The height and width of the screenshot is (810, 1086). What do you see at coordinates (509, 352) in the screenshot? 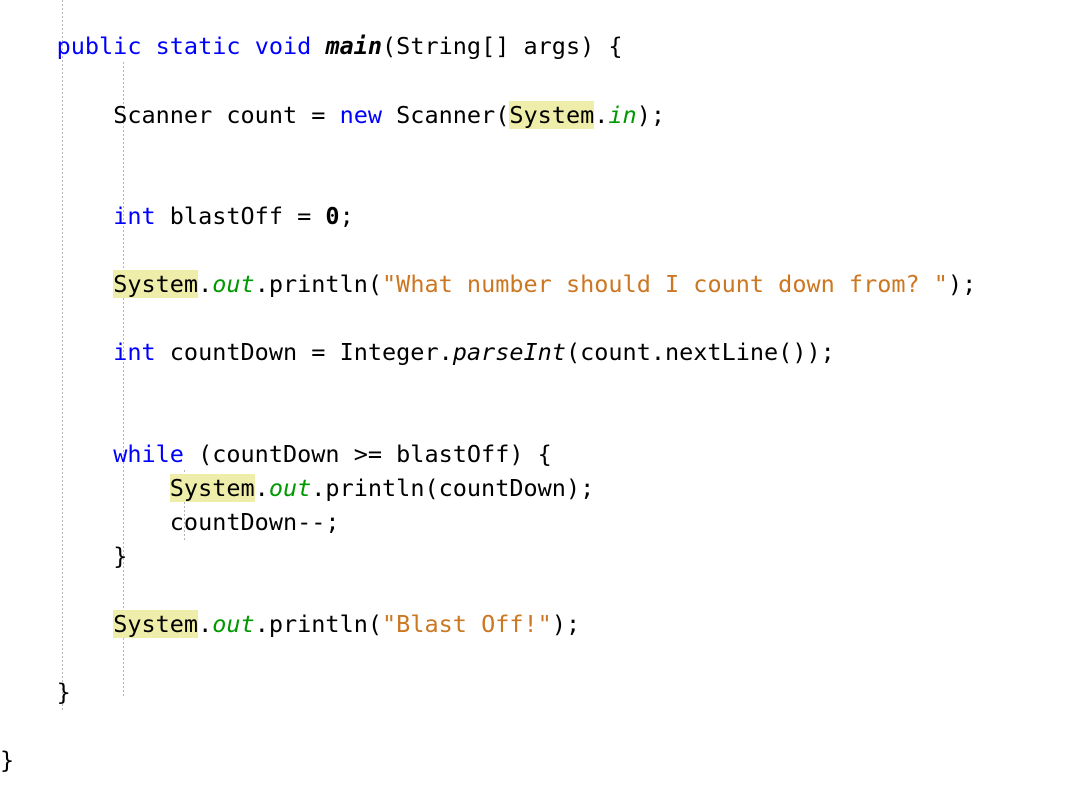
I see `code-token: parseInt` at bounding box center [509, 352].